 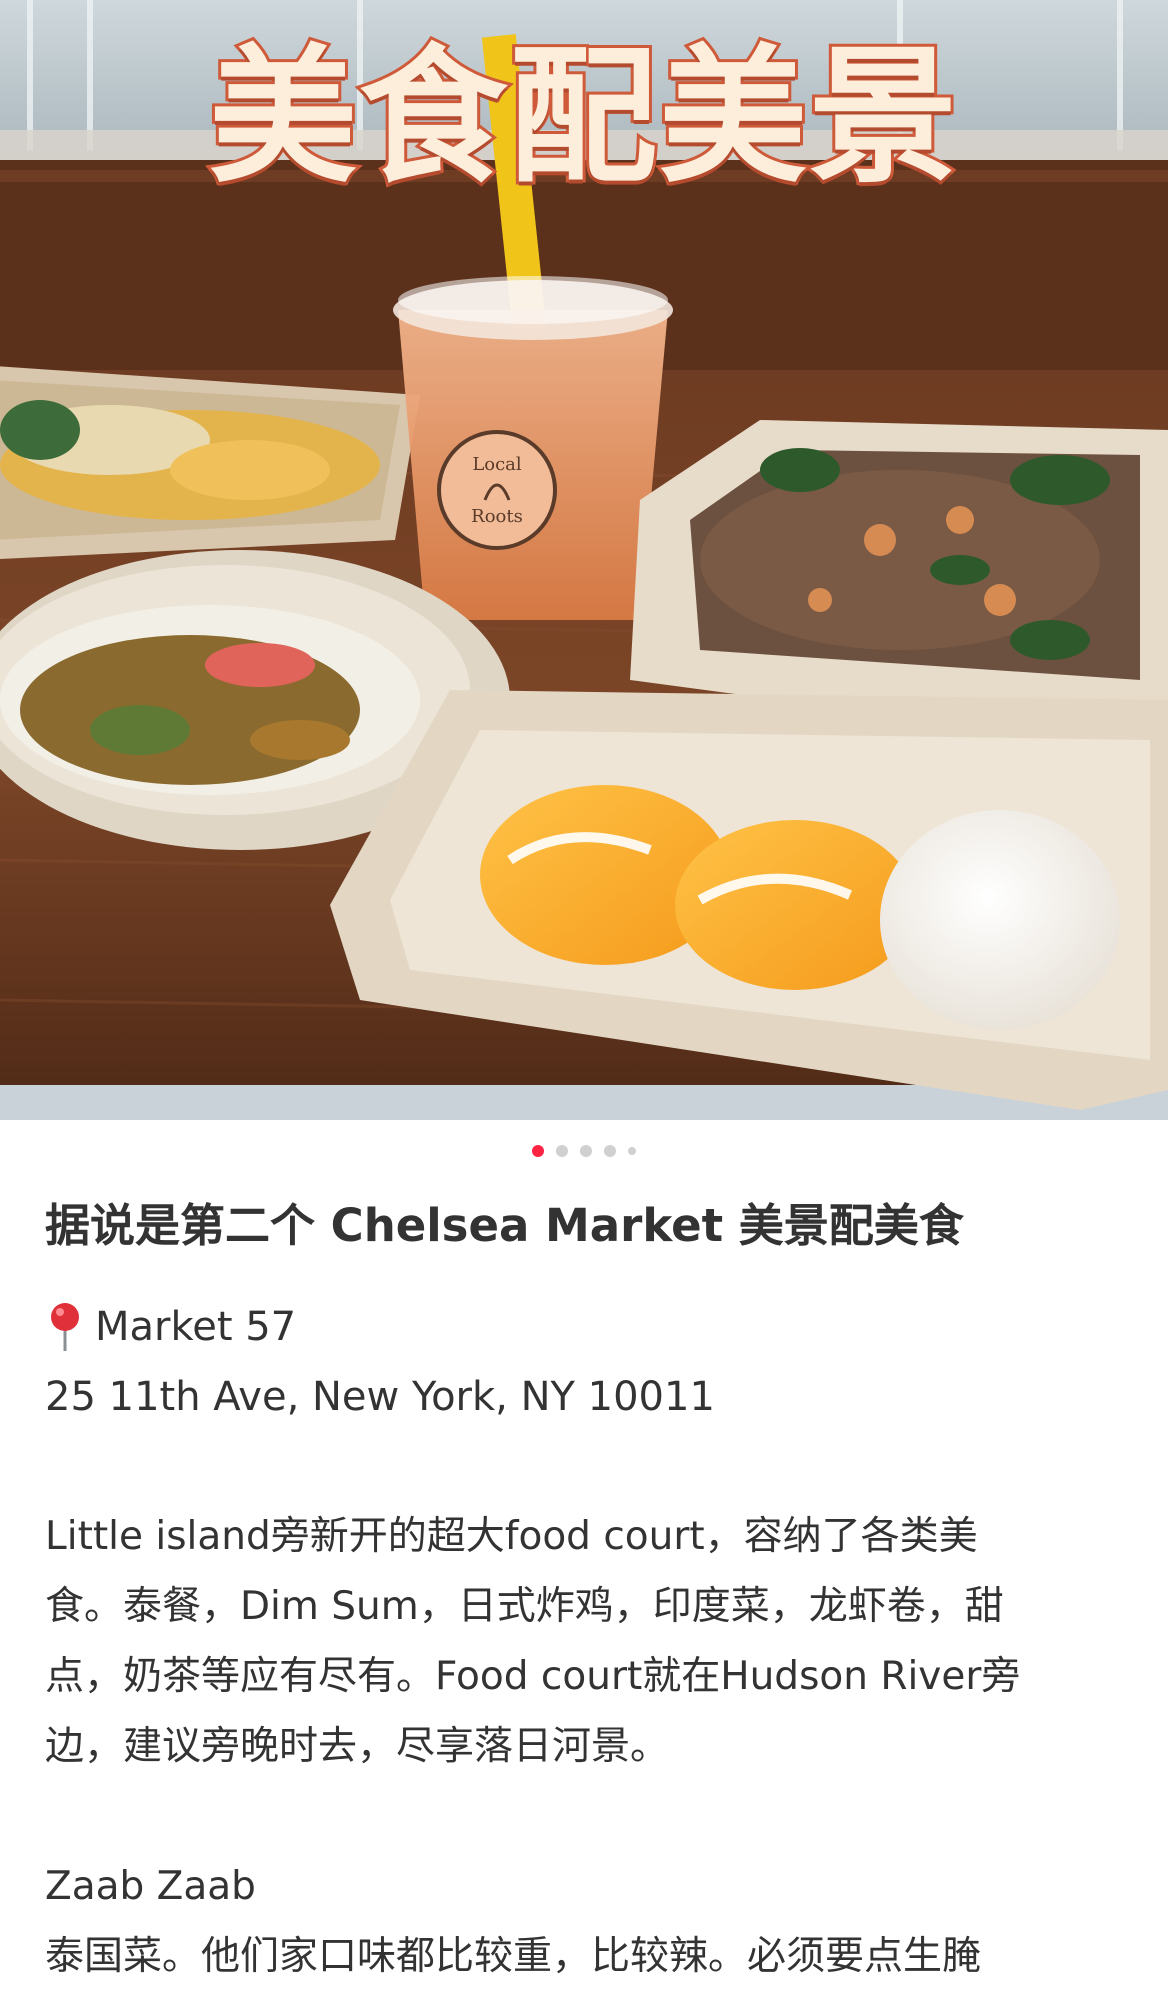 I want to click on carousel-indicator, so click(x=584, y=1151).